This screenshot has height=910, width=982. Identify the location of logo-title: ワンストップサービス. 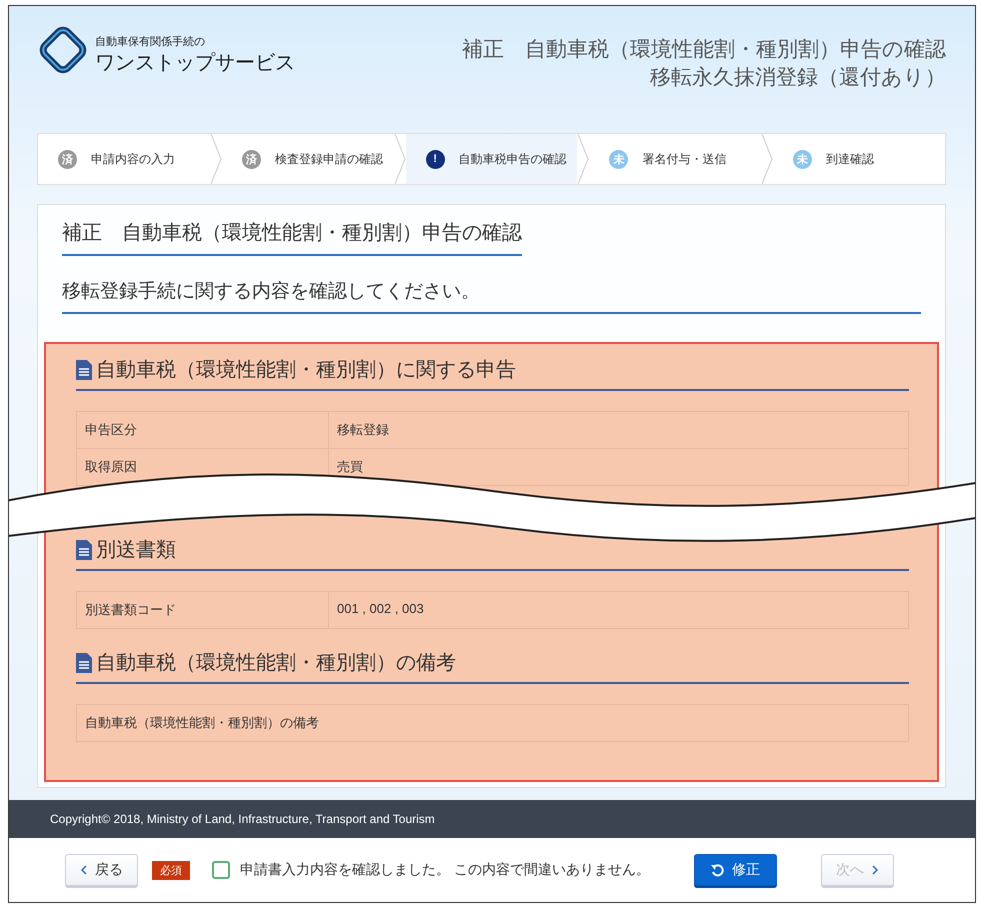
(195, 63).